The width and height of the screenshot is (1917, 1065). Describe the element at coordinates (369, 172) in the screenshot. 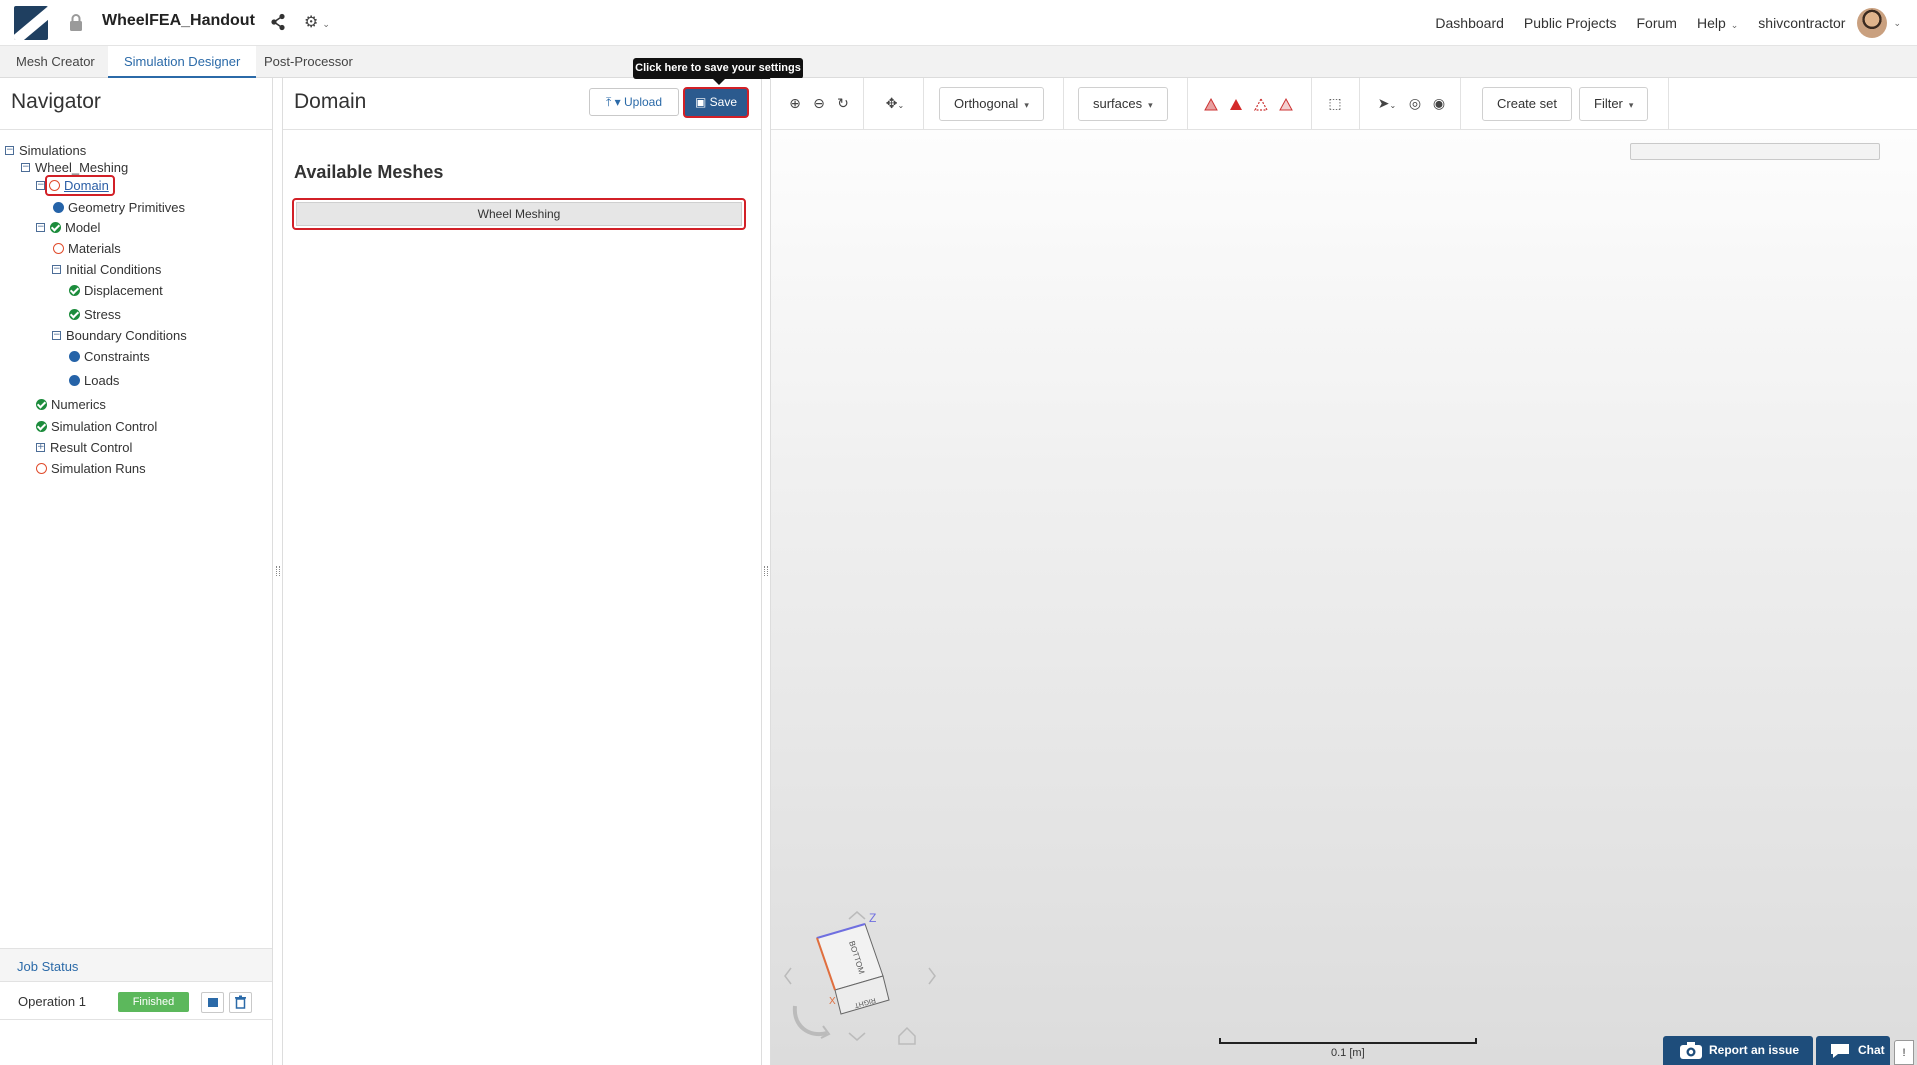

I see `available-meshes-title: Available Meshes` at that location.